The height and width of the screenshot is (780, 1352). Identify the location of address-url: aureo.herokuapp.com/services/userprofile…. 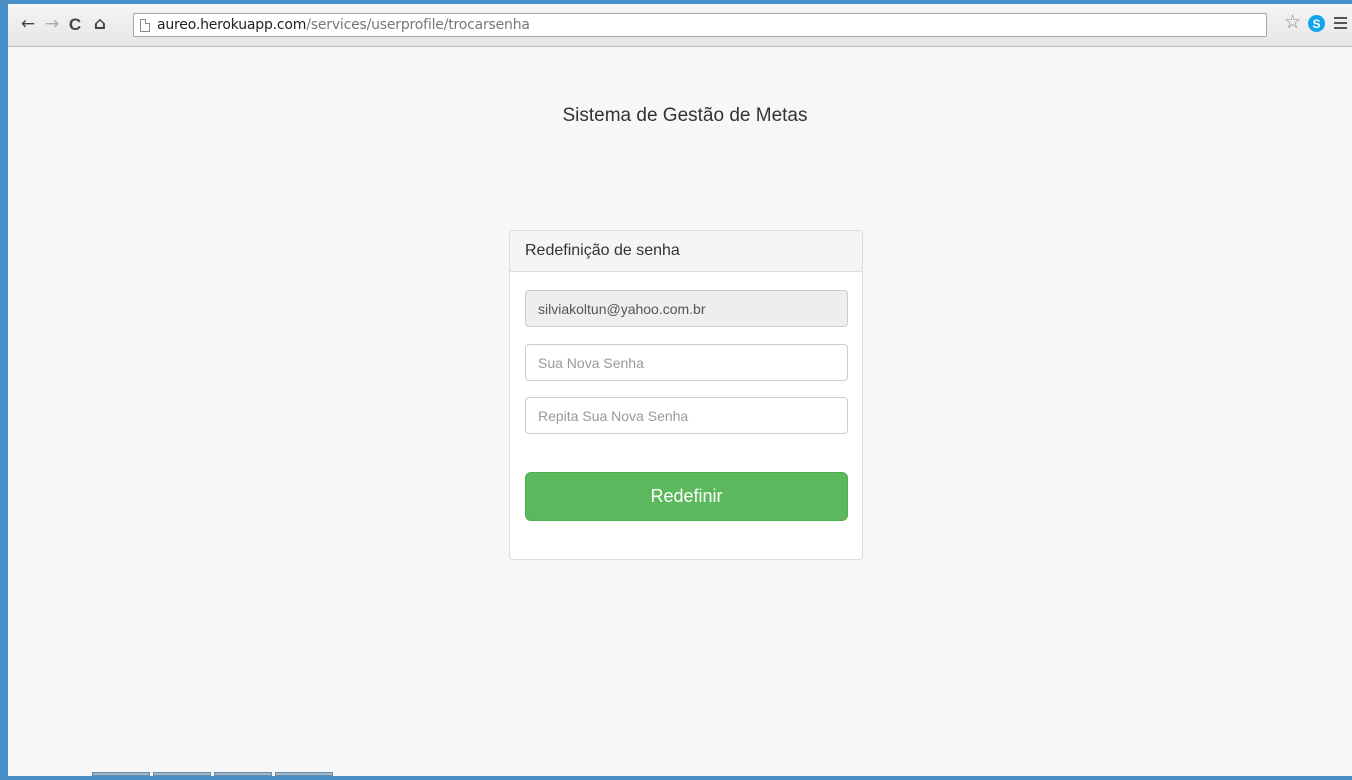
(343, 25).